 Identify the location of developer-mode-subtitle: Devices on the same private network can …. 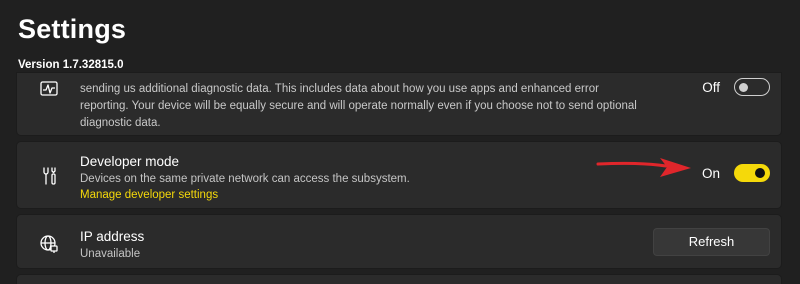
(245, 179).